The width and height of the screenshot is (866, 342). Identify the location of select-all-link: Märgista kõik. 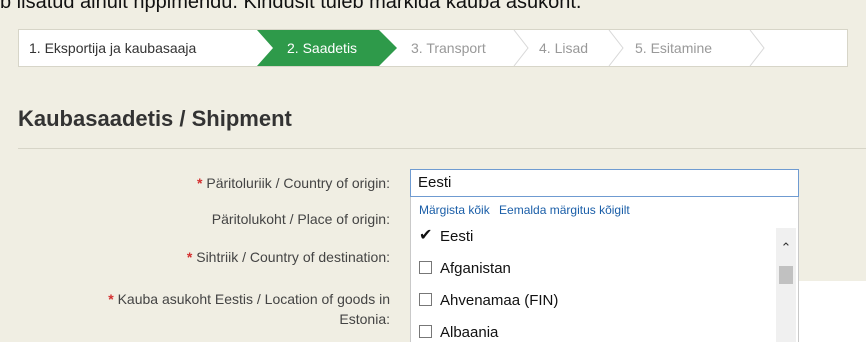
(454, 210).